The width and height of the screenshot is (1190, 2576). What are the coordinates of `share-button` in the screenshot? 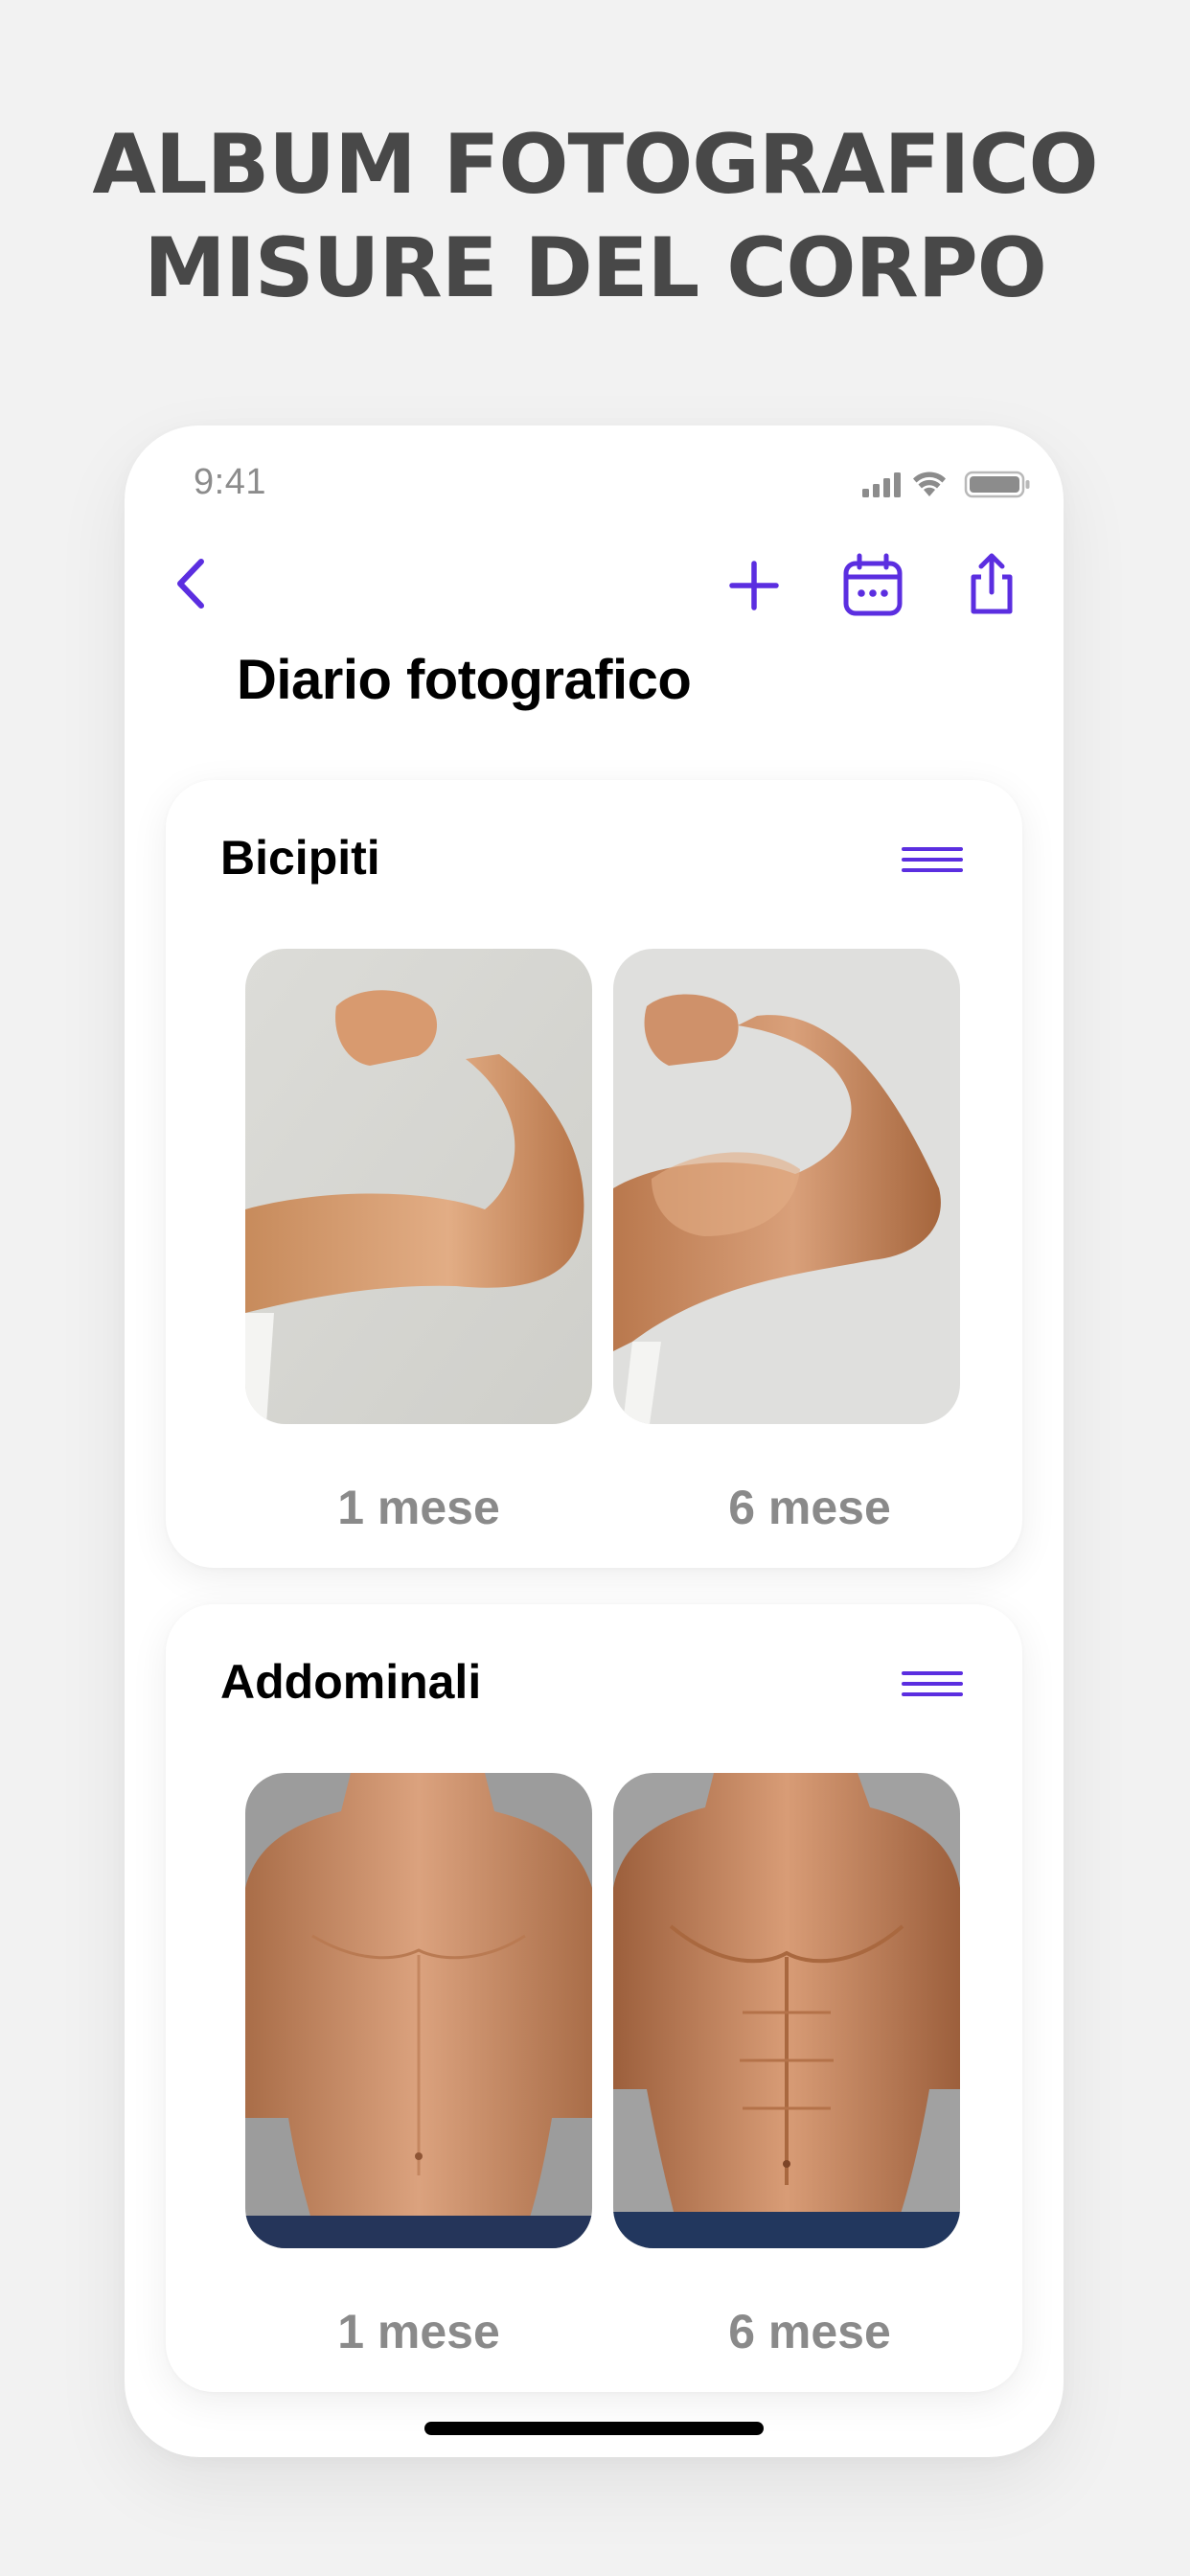 It's located at (991, 583).